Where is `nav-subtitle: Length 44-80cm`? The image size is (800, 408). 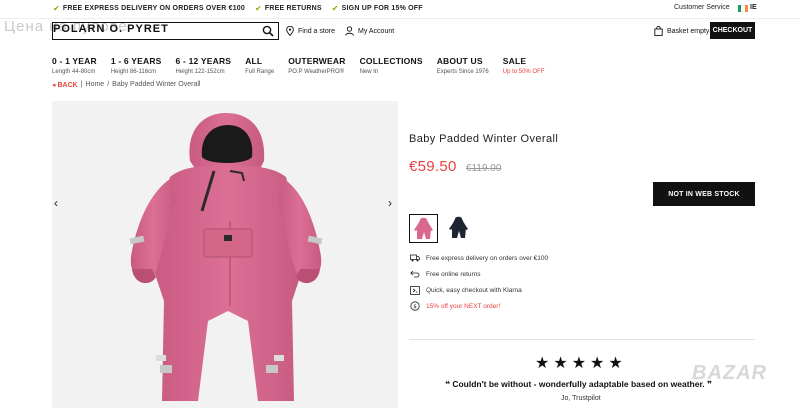 nav-subtitle: Length 44-80cm is located at coordinates (74, 72).